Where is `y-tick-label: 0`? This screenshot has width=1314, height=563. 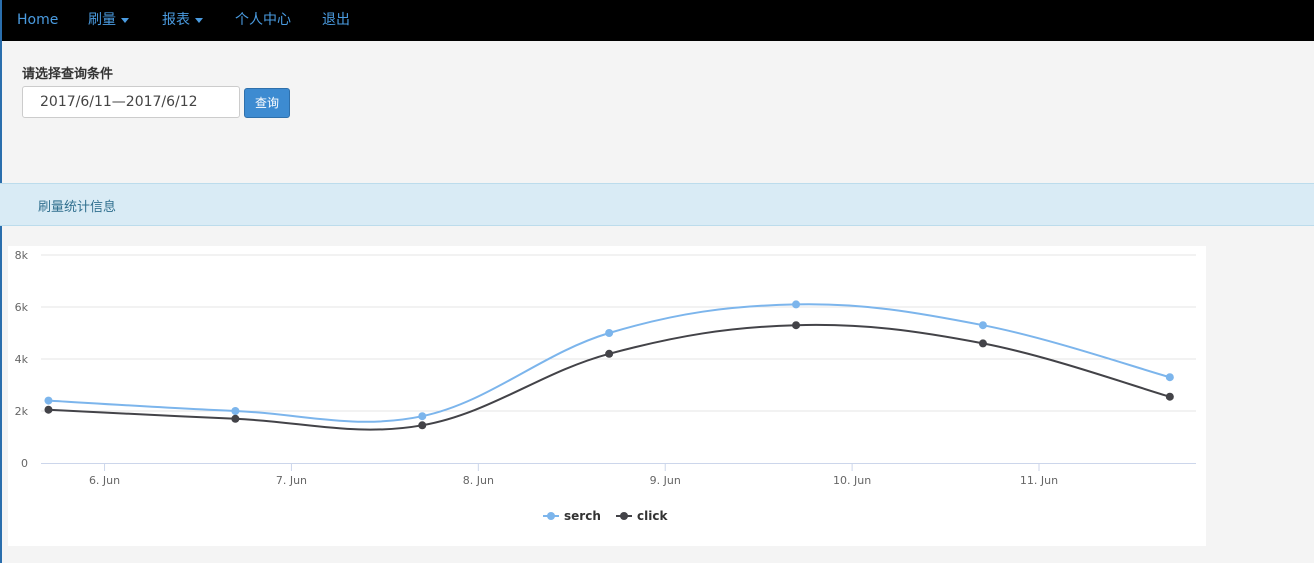
y-tick-label: 0 is located at coordinates (24, 463).